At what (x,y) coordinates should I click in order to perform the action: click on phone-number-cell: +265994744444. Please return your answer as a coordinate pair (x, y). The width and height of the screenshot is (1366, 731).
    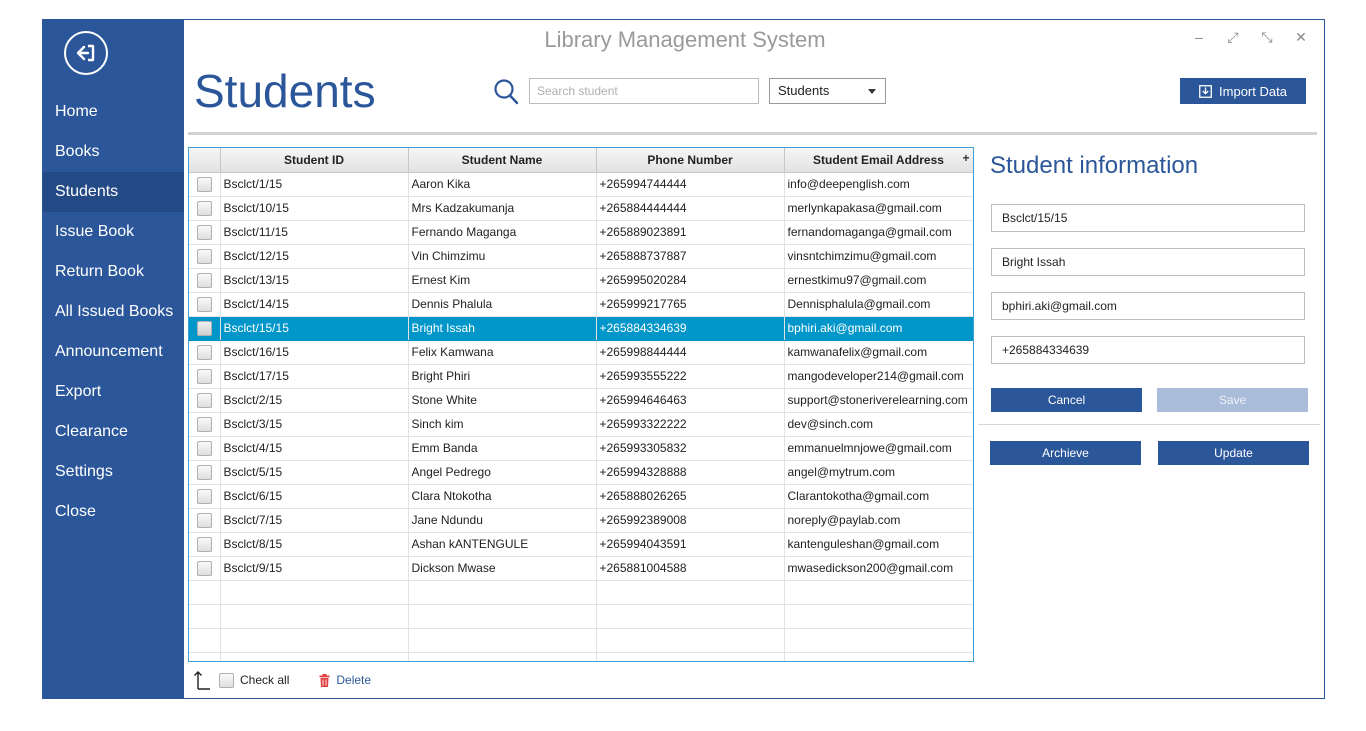
    Looking at the image, I should click on (690, 184).